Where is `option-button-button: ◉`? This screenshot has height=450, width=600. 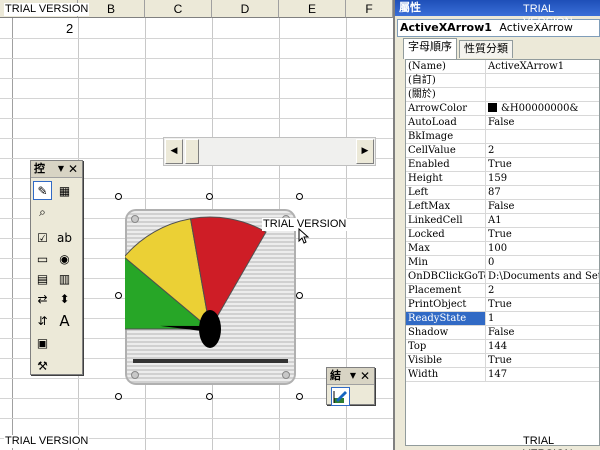 option-button-button: ◉ is located at coordinates (64, 258).